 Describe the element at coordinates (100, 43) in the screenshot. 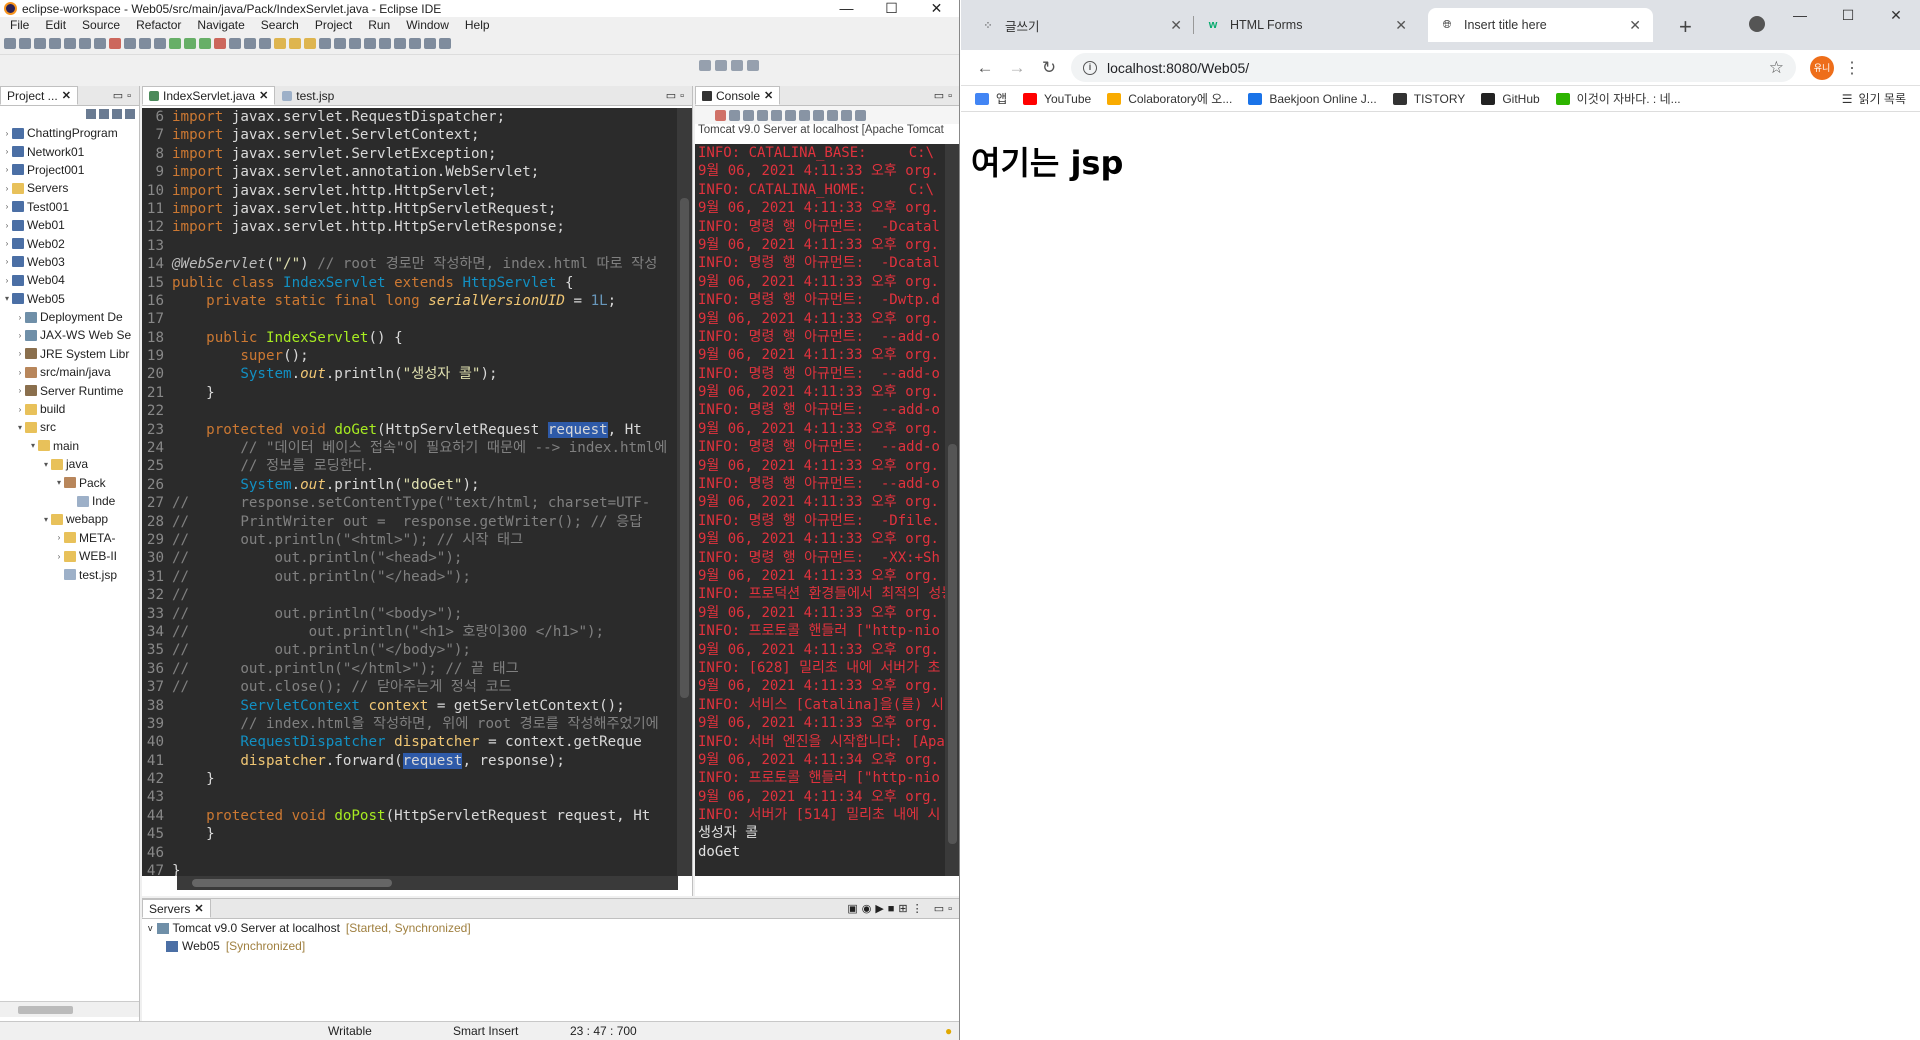

I see `suspend-icon` at that location.